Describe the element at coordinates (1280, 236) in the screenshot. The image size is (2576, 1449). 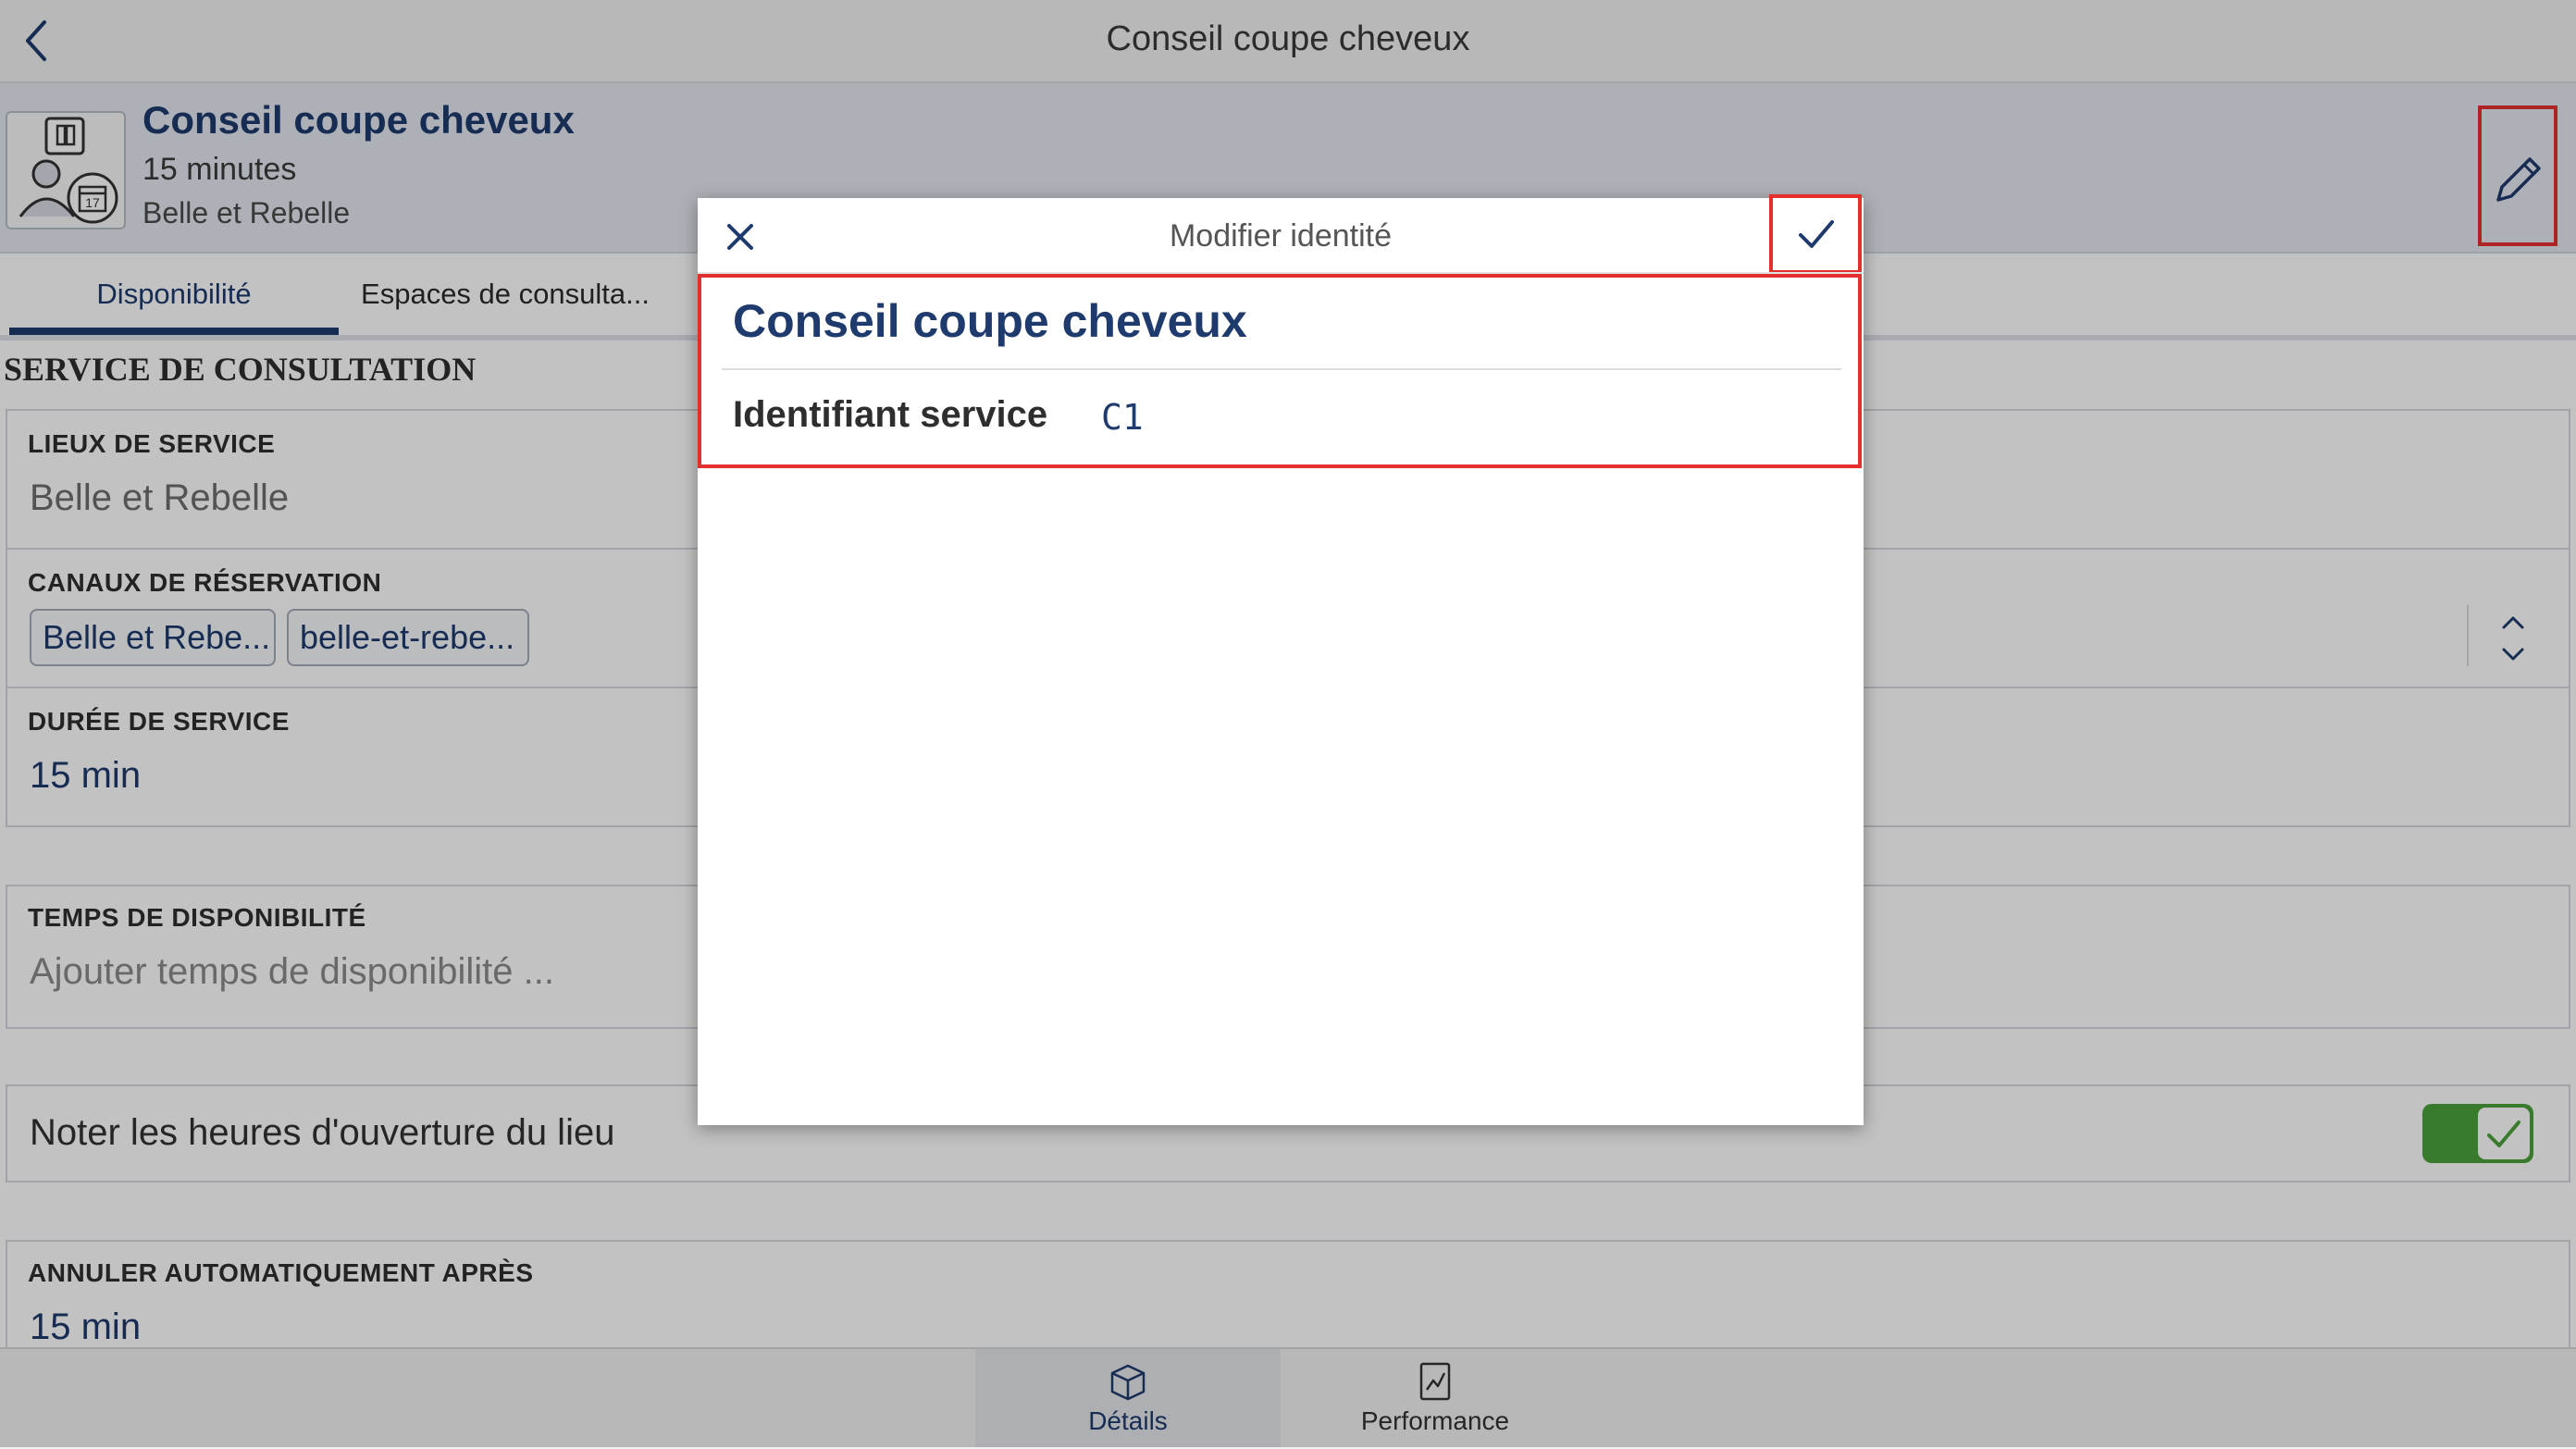
I see `modal-title: Modifier identité` at that location.